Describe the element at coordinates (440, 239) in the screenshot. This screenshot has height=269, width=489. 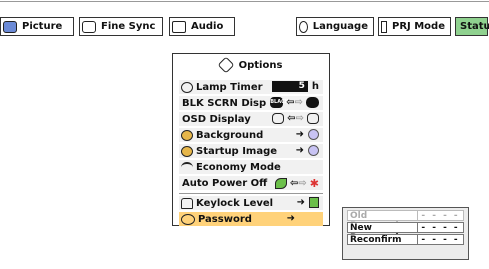
I see `reconfirm-field: - - - -` at that location.